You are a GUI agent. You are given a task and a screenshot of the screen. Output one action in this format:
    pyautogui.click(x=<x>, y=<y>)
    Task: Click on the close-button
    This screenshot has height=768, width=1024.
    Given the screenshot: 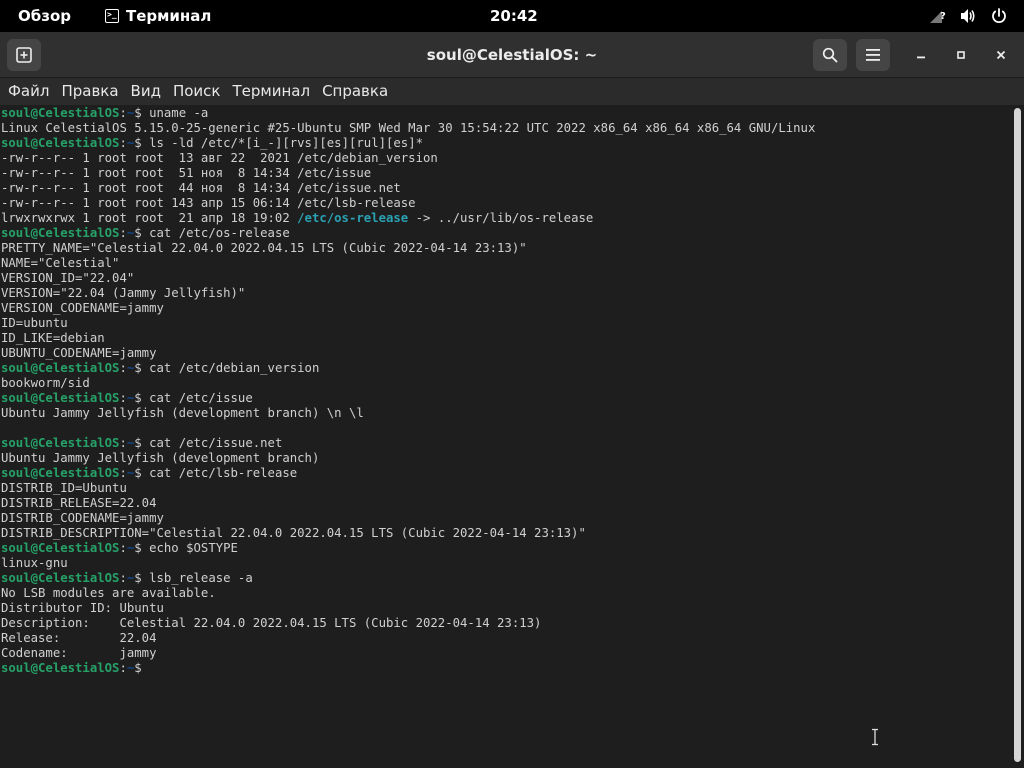 What is the action you would take?
    pyautogui.click(x=1001, y=55)
    